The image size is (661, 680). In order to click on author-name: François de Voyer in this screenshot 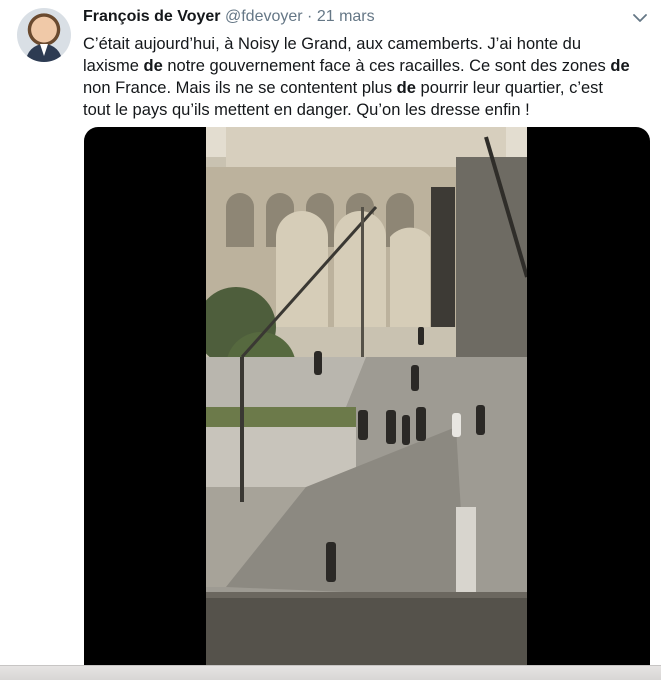, I will do `click(152, 16)`.